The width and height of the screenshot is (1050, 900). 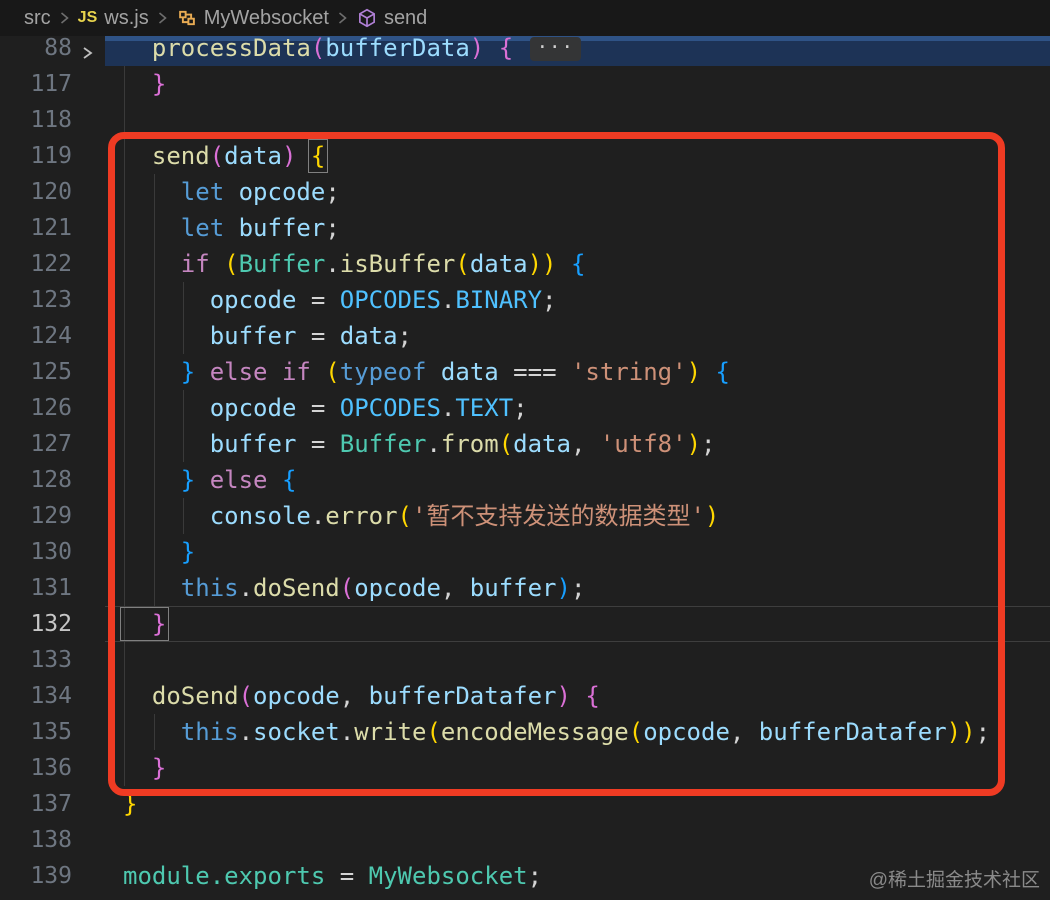 What do you see at coordinates (252, 18) in the screenshot?
I see `breadcrumb-item-class: MyWebsocket` at bounding box center [252, 18].